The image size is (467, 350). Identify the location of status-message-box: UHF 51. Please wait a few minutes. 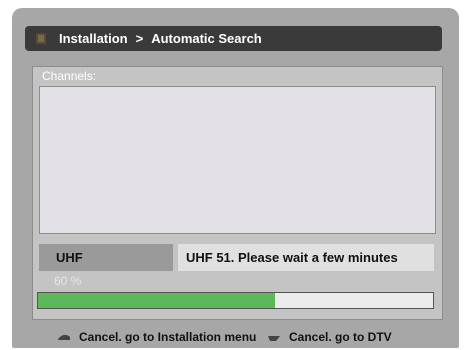
(306, 257).